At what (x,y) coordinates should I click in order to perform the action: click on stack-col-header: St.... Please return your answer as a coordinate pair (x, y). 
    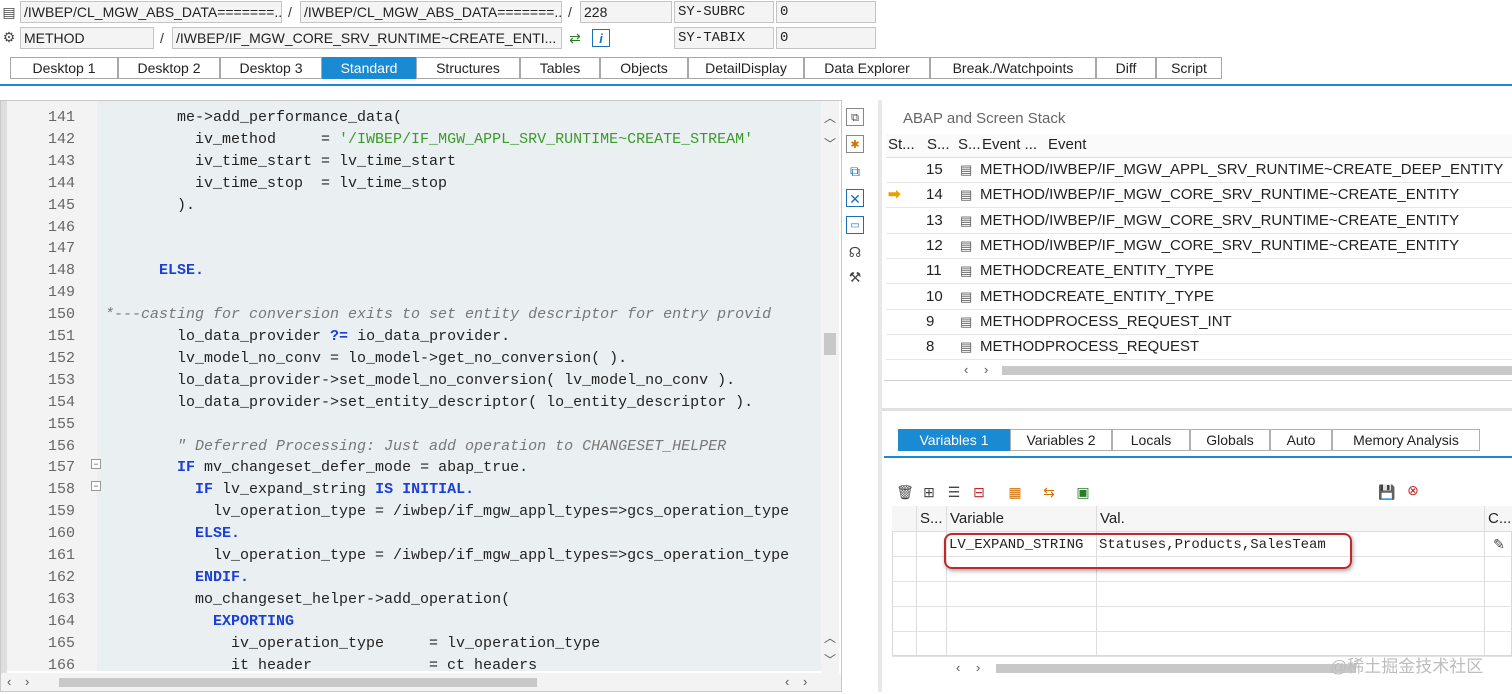
    Looking at the image, I should click on (901, 145).